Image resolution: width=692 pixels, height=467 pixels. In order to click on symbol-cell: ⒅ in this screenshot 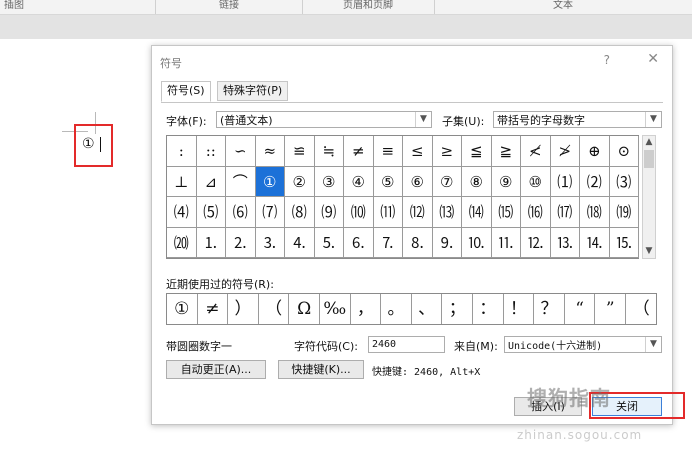, I will do `click(595, 212)`.